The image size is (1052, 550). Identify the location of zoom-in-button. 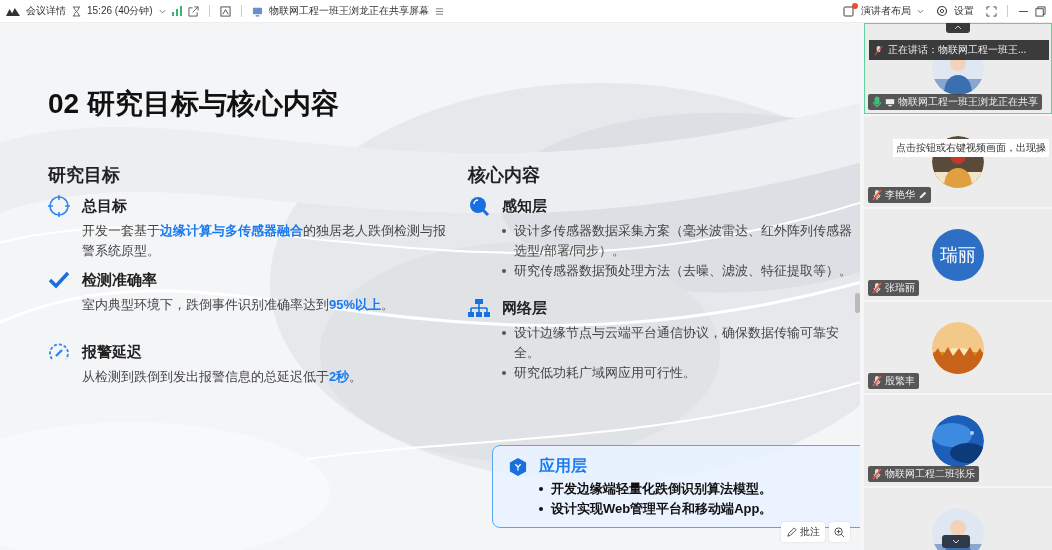
(839, 532).